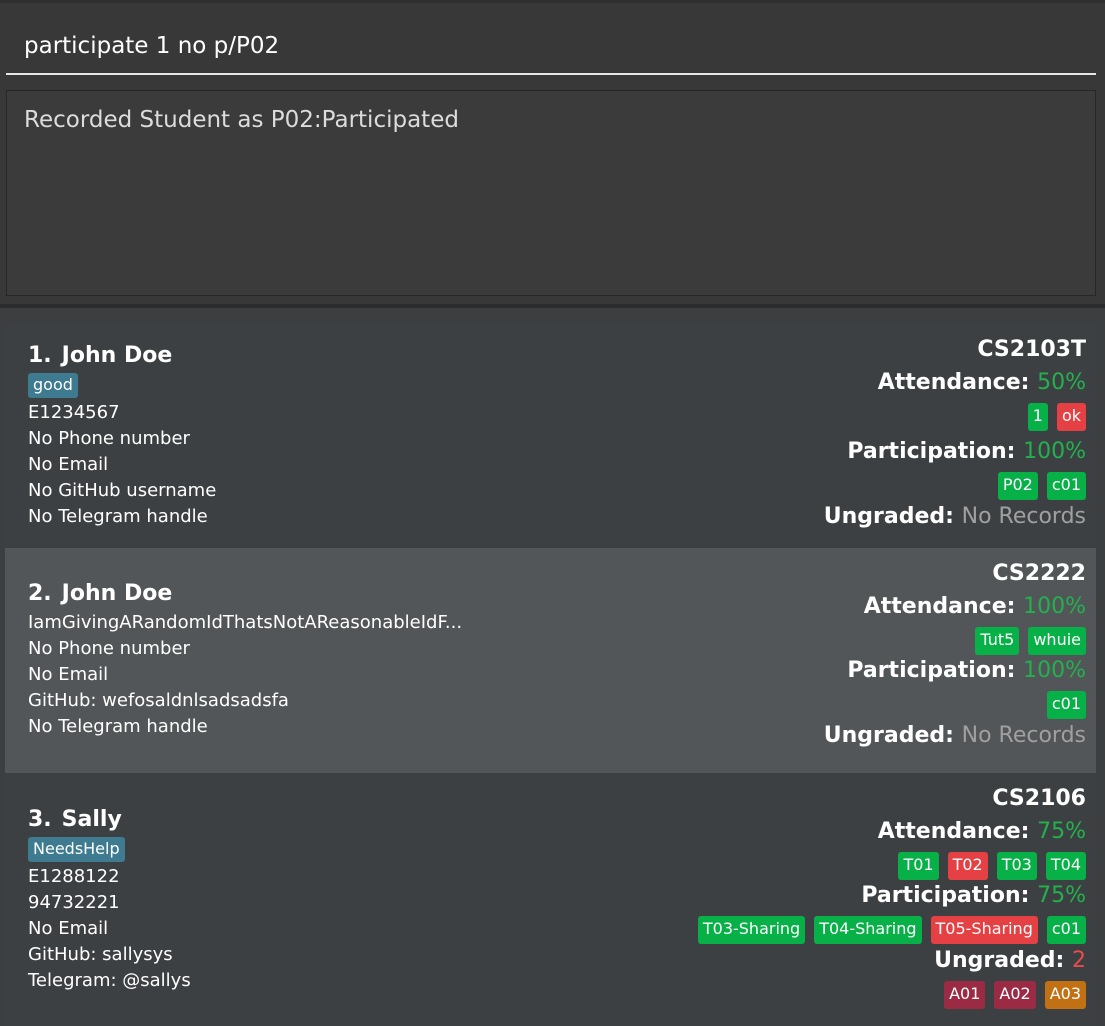 The height and width of the screenshot is (1026, 1105). I want to click on attendance-summary: Attendance: 50%, so click(736, 386).